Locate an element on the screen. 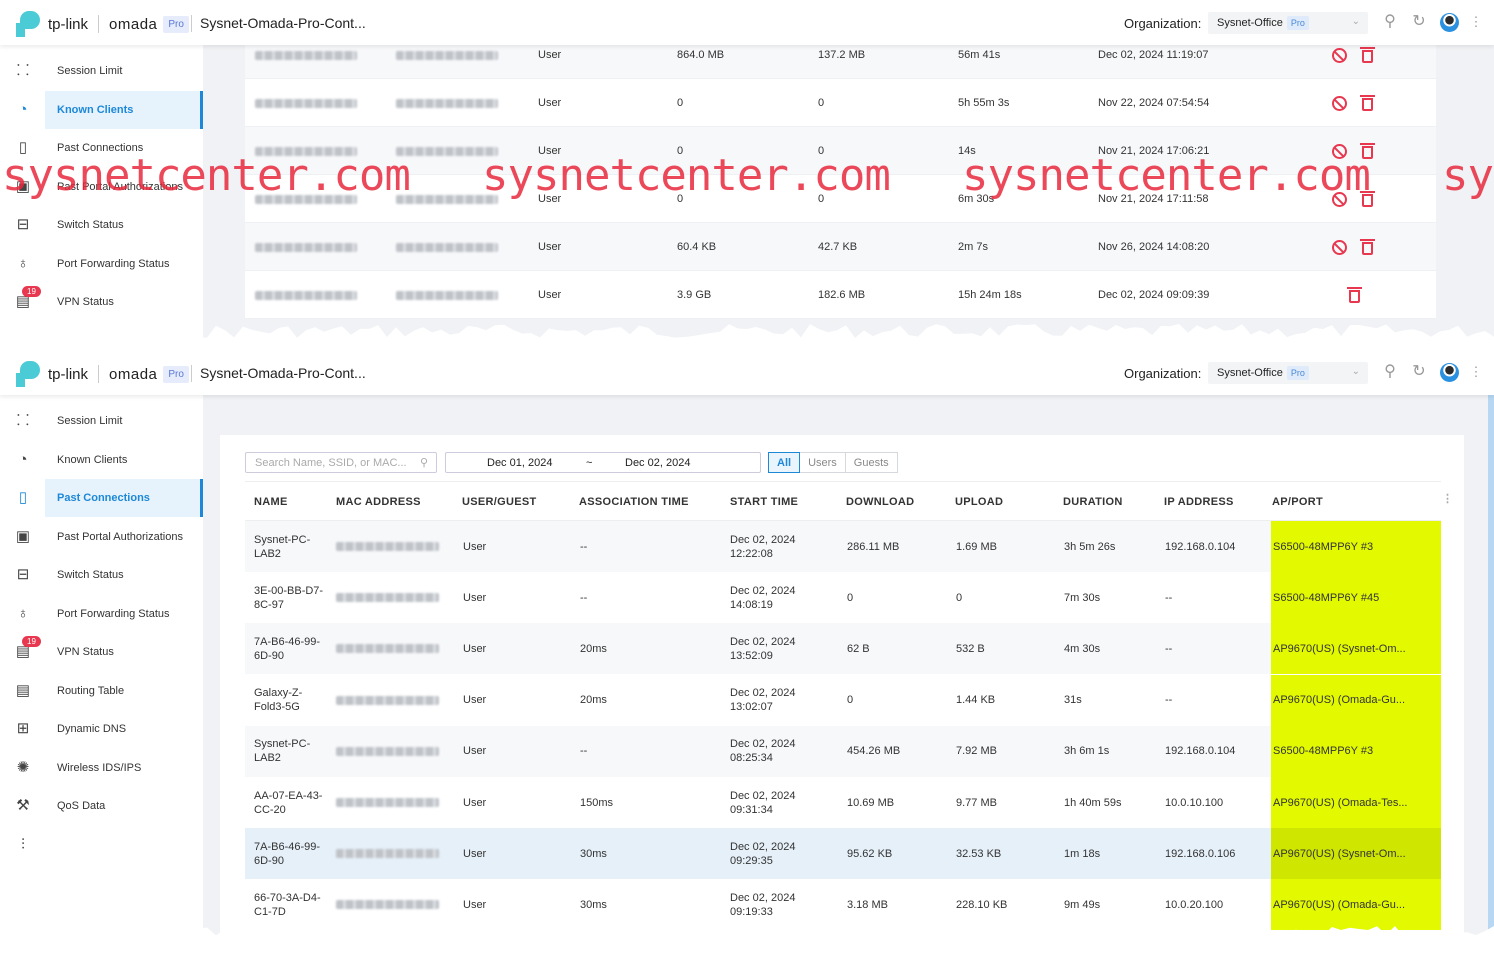  dns-icon: ⊞ is located at coordinates (23, 729).